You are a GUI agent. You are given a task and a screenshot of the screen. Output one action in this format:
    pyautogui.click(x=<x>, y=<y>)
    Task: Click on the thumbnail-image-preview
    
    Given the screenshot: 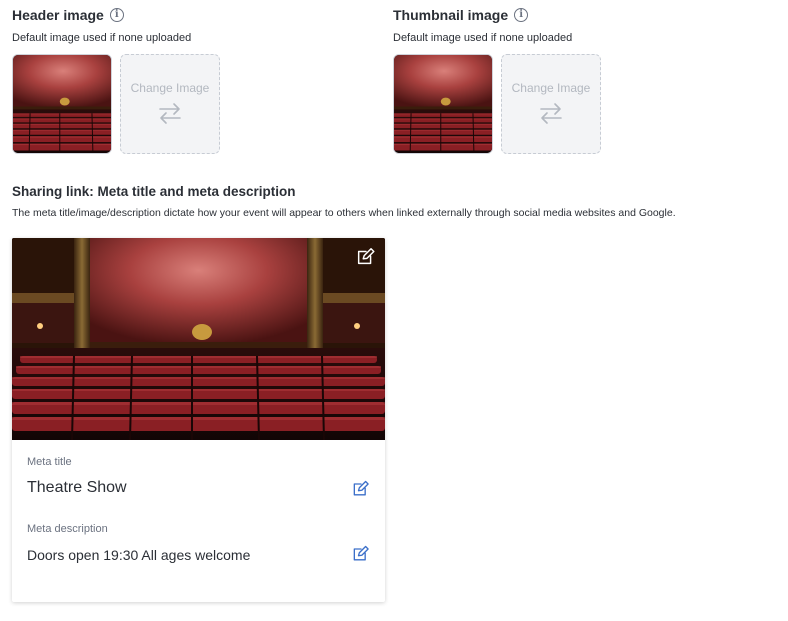 What is the action you would take?
    pyautogui.click(x=443, y=104)
    